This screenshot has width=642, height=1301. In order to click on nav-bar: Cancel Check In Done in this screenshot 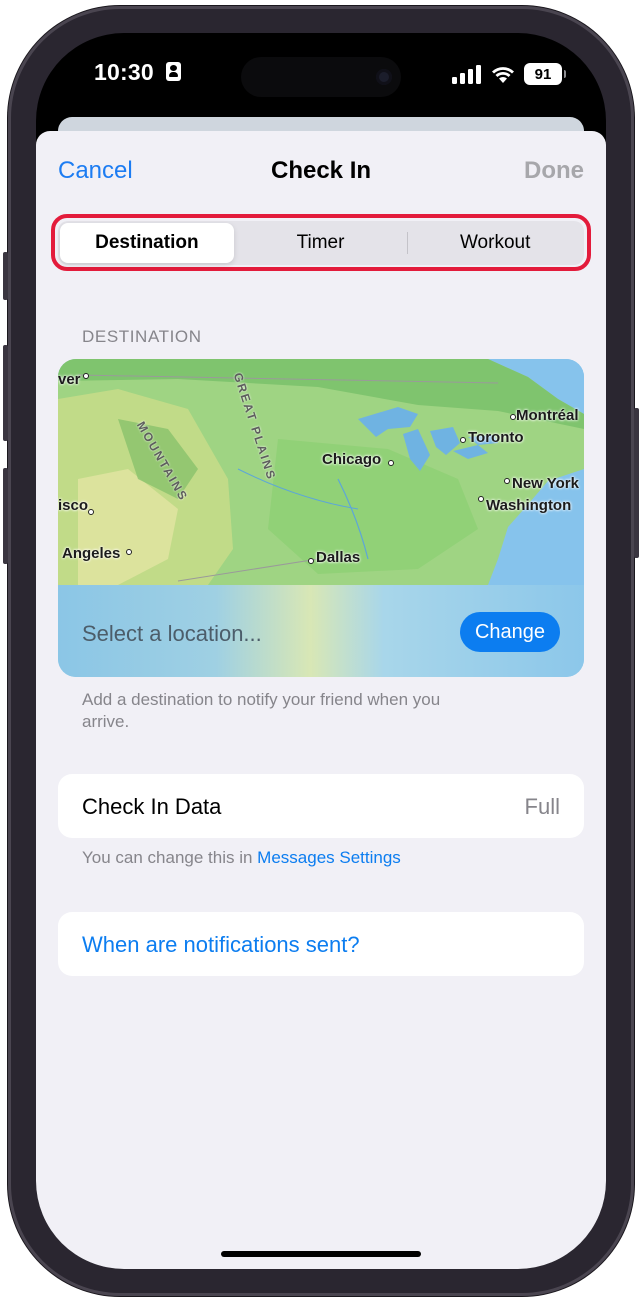, I will do `click(321, 173)`.